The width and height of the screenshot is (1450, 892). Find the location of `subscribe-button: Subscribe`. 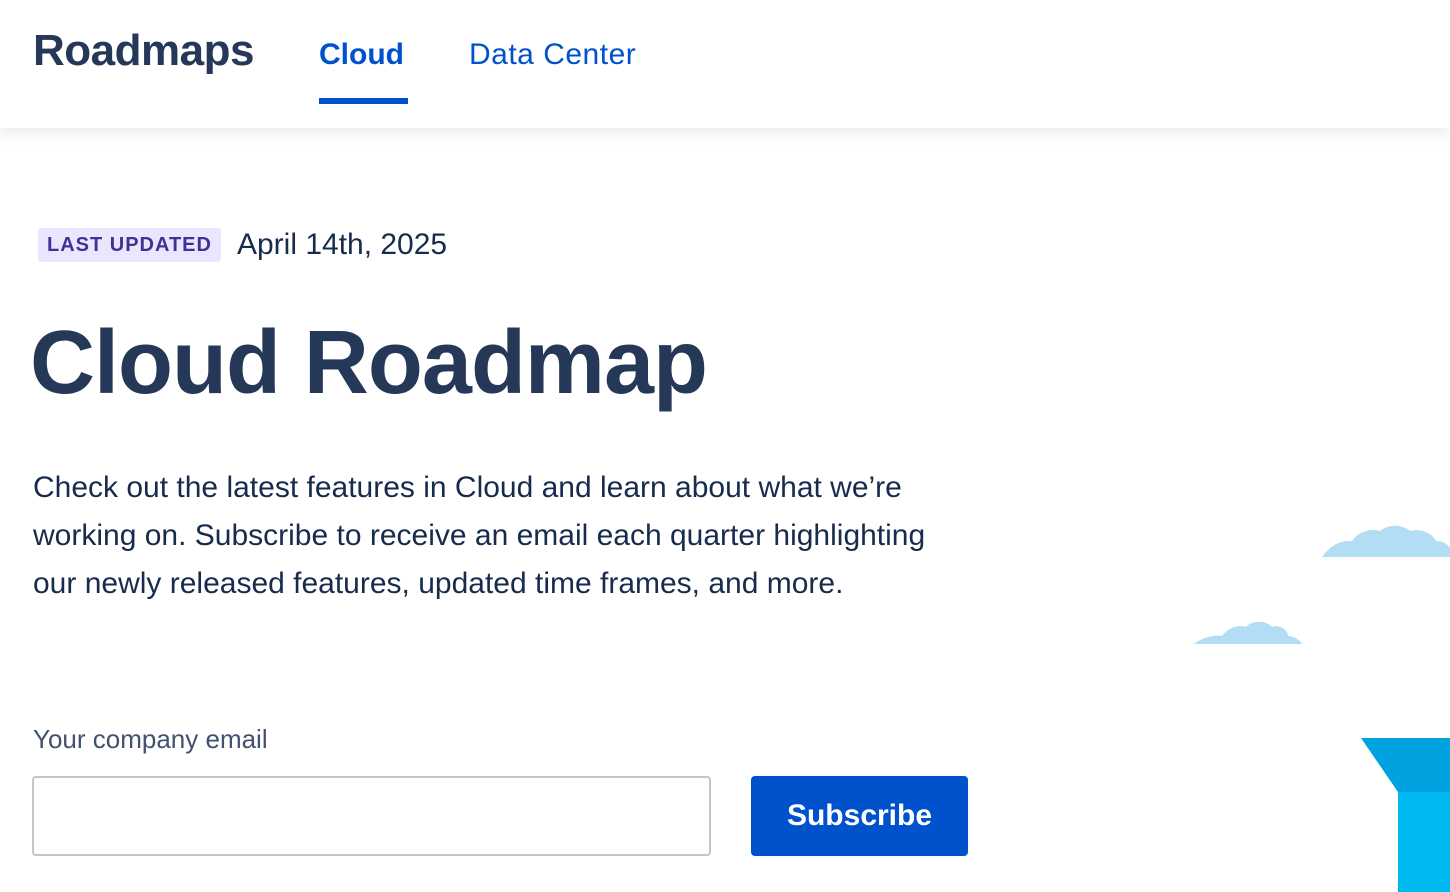

subscribe-button: Subscribe is located at coordinates (859, 816).